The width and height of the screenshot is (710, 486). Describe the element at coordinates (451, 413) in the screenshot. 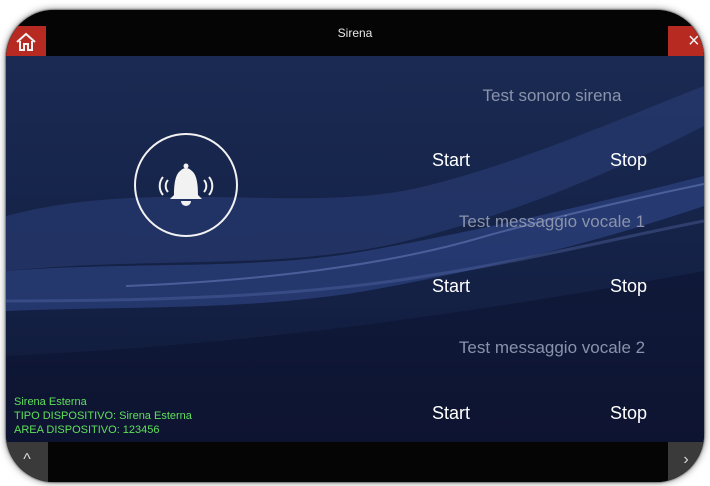

I see `start-button-voice-2: Start` at that location.